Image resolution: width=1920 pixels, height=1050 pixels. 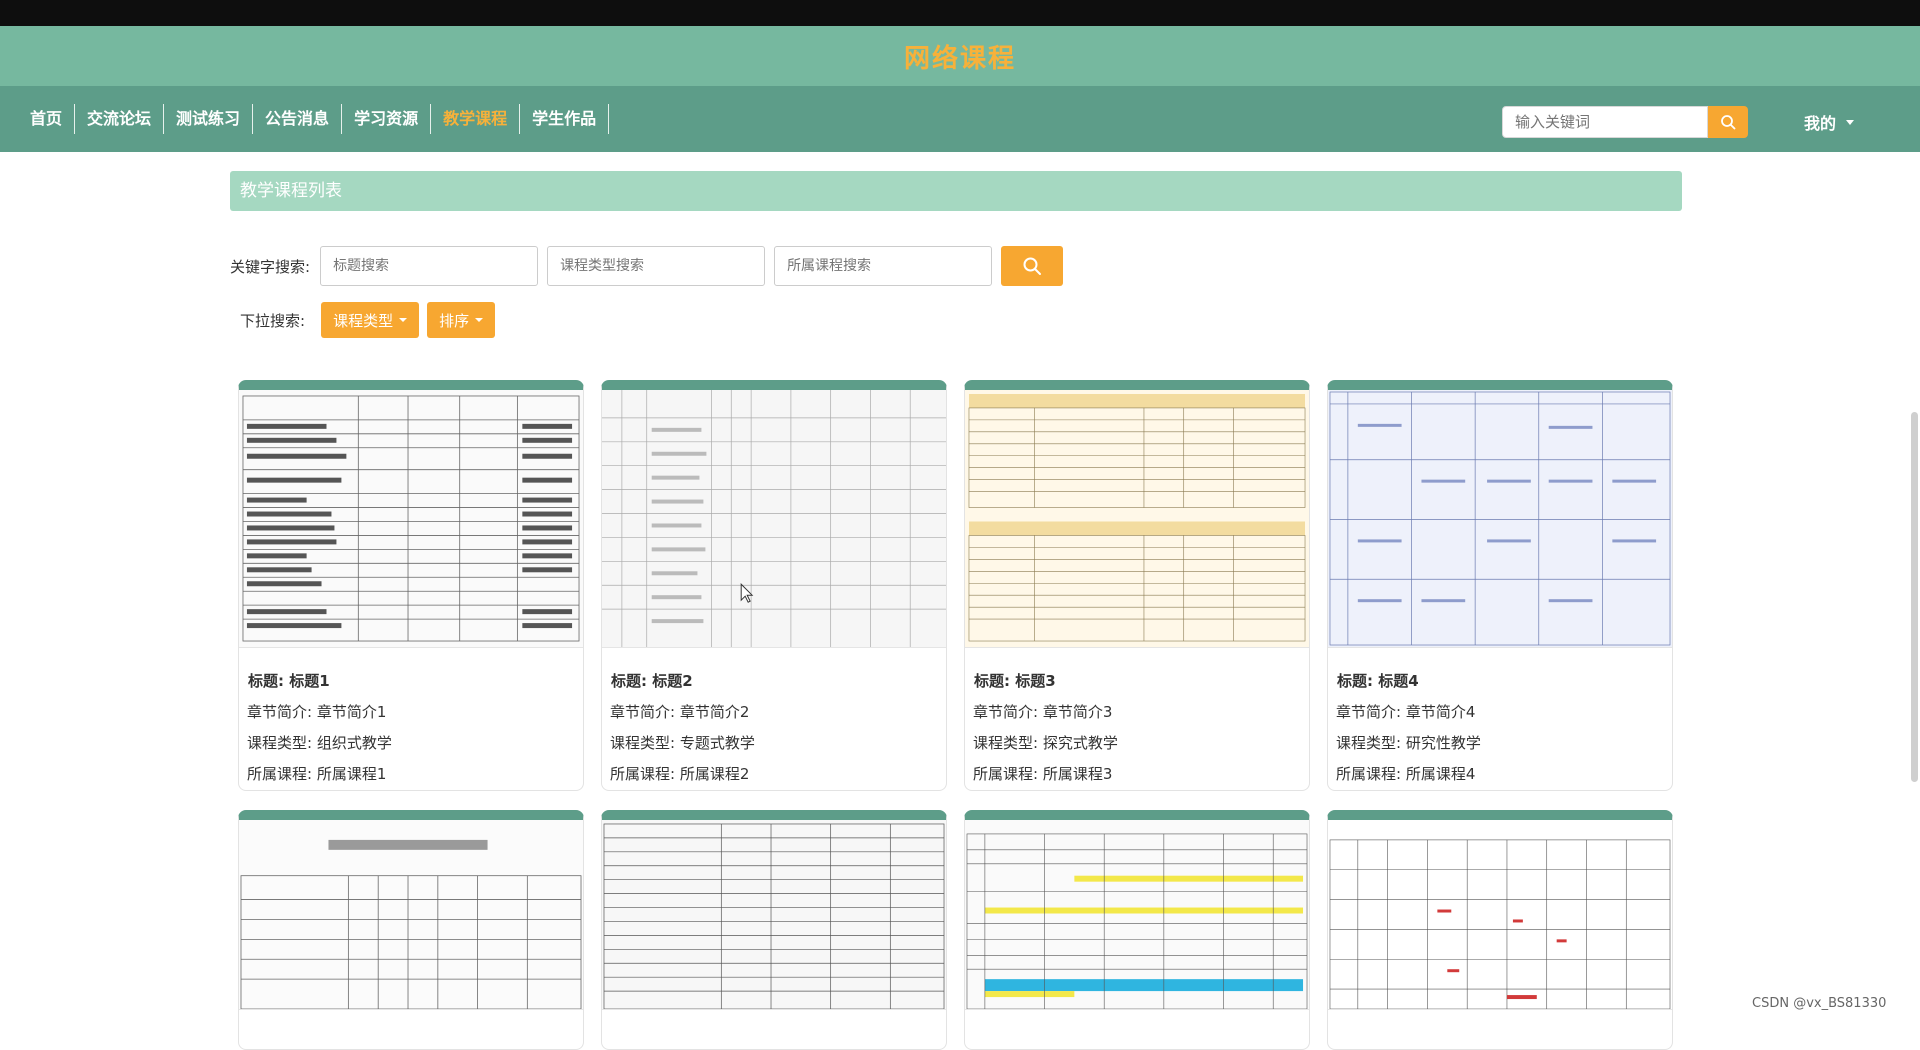 What do you see at coordinates (289, 681) in the screenshot?
I see `card-title: 标题: 标题1` at bounding box center [289, 681].